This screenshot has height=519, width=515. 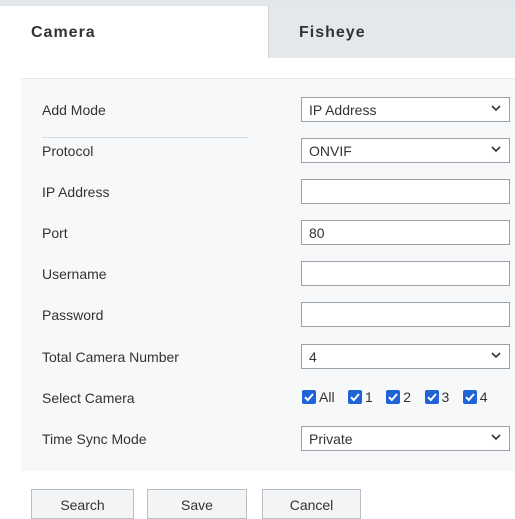 I want to click on protocol-label: Protocol, so click(x=68, y=151).